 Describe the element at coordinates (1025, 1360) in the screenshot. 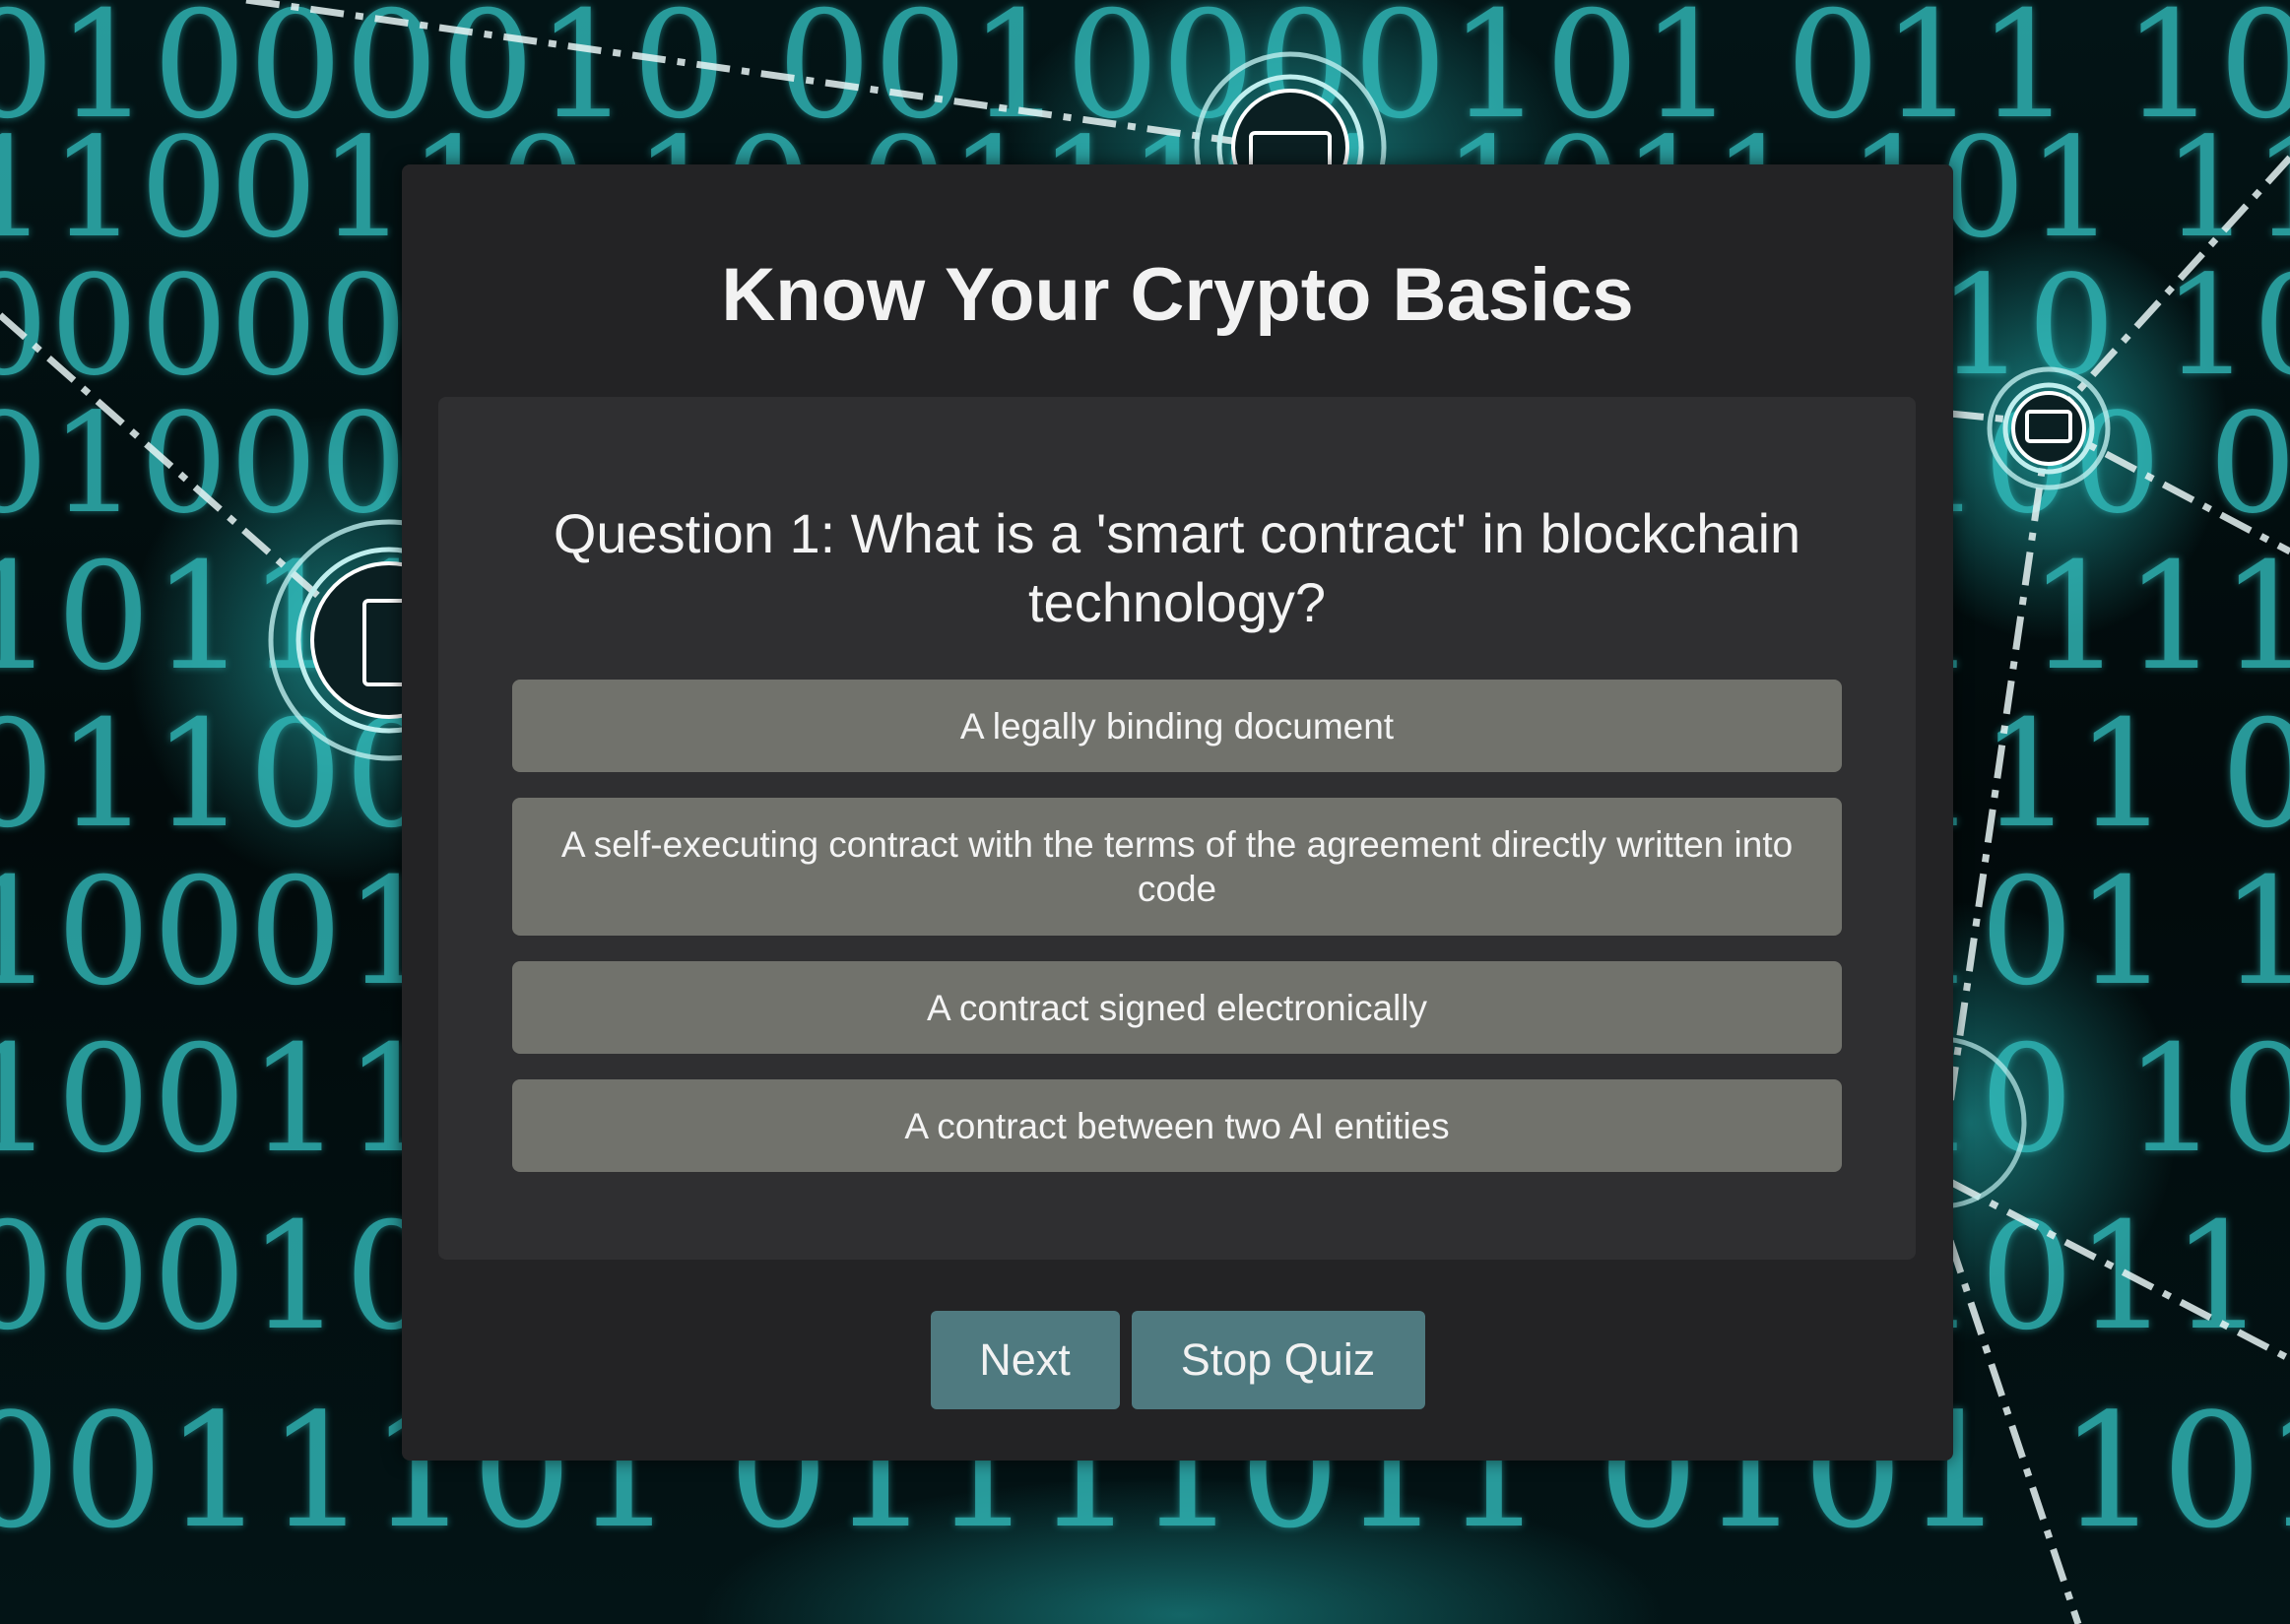

I see `next-button: Next` at that location.